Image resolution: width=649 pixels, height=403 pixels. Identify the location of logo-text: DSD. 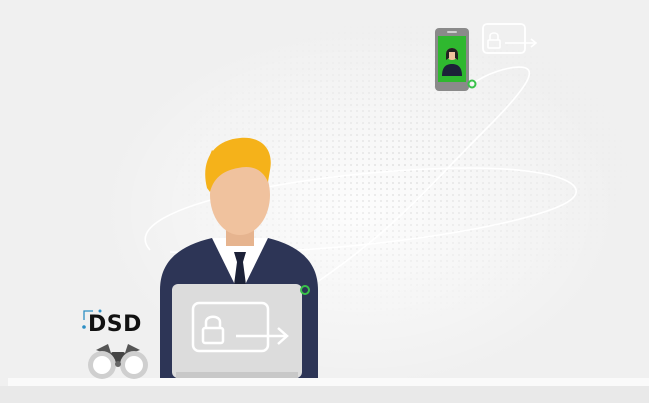
(115, 324).